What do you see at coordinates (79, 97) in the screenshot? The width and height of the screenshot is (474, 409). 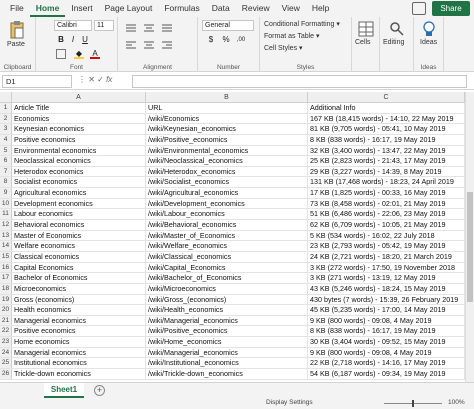 I see `column-header-a: A` at bounding box center [79, 97].